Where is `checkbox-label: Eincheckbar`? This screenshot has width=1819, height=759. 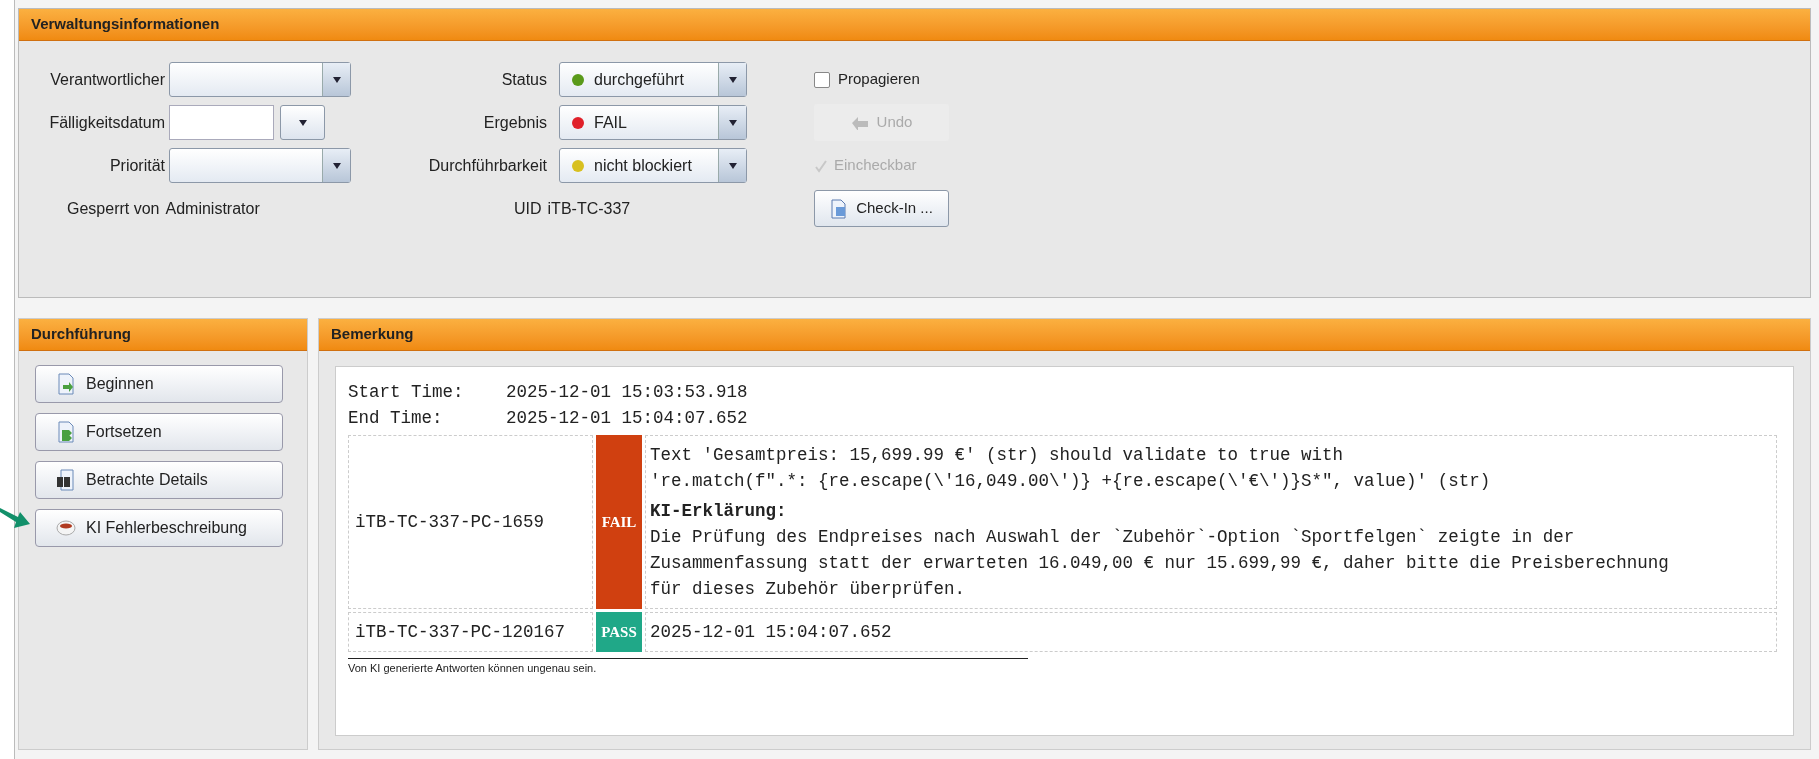
checkbox-label: Eincheckbar is located at coordinates (875, 165).